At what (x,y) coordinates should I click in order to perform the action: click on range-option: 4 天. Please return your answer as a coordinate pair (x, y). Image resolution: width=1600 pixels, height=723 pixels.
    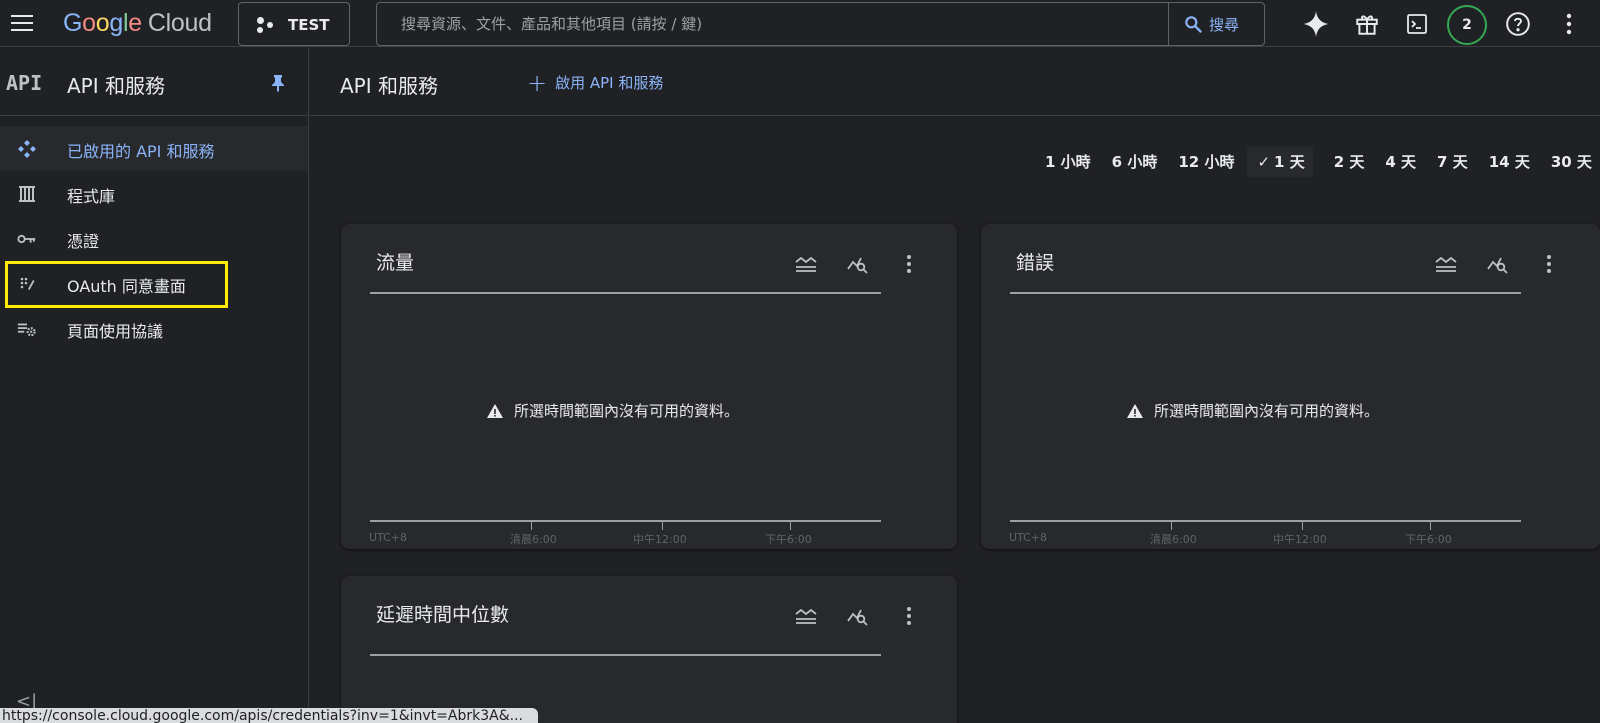
    Looking at the image, I should click on (1400, 162).